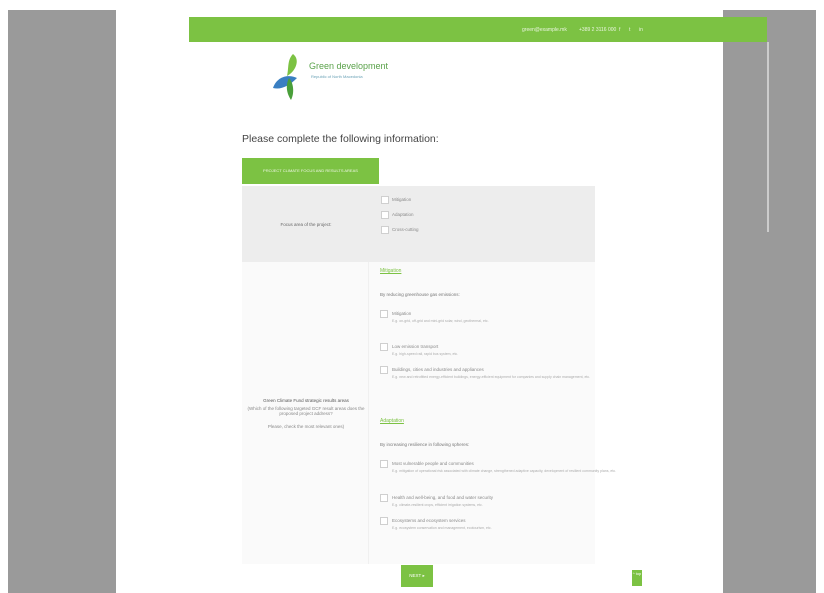  Describe the element at coordinates (392, 421) in the screenshot. I see `adaptation-heading: Adaptation` at that location.